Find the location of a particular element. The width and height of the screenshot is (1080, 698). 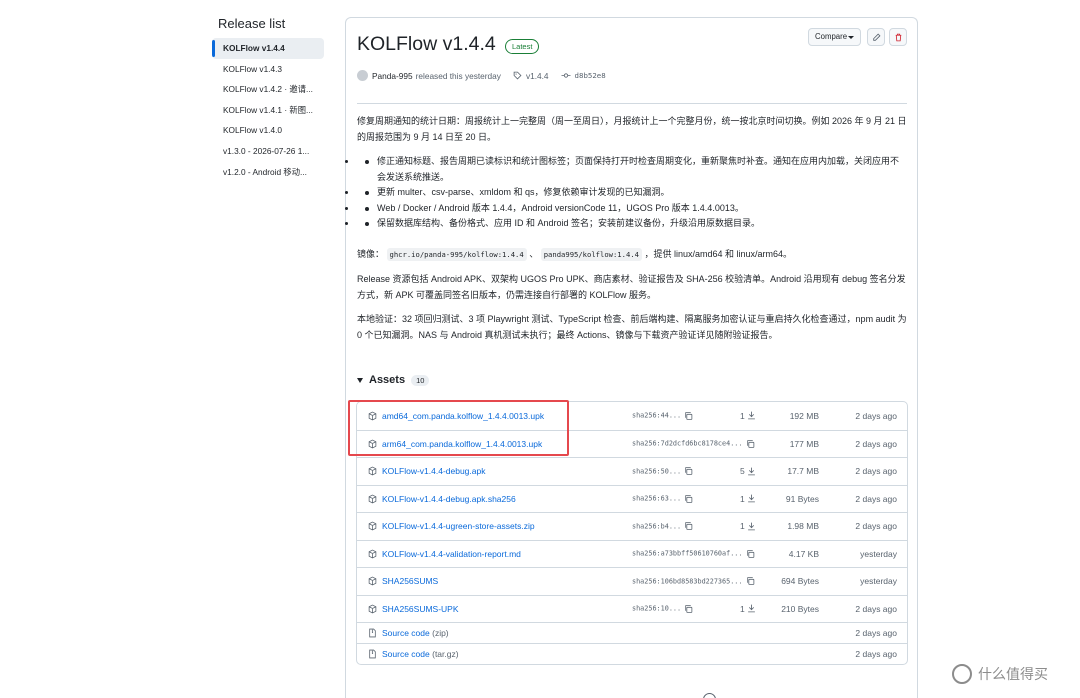

triangle-down-icon is located at coordinates (360, 380).